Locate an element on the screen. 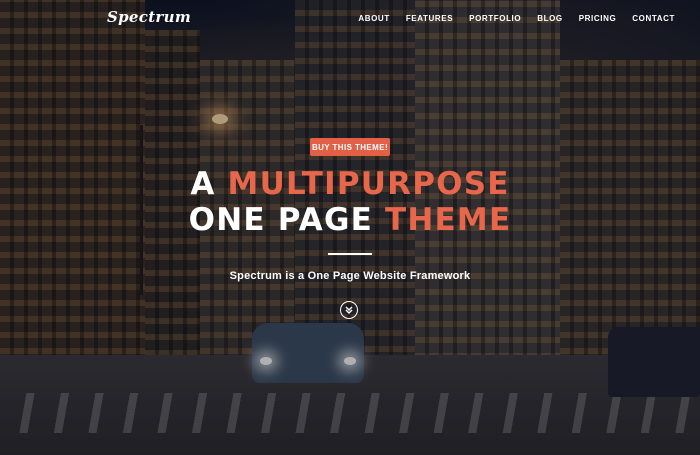 This screenshot has height=455, width=700. headline-line-2: ONE PAGE THEME is located at coordinates (350, 220).